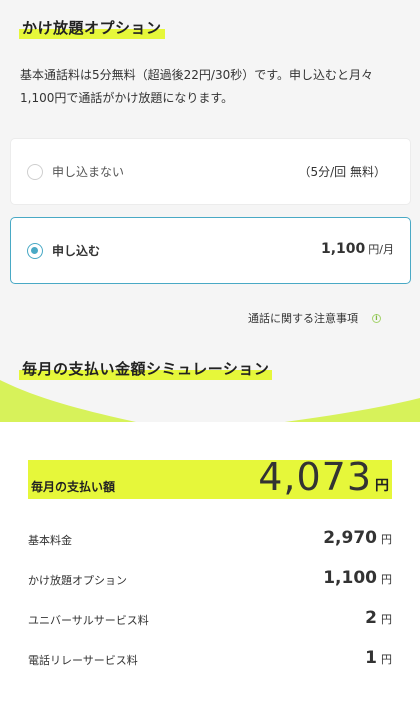 This screenshot has width=420, height=708. I want to click on option-apply-price-value: 1,100, so click(343, 249).